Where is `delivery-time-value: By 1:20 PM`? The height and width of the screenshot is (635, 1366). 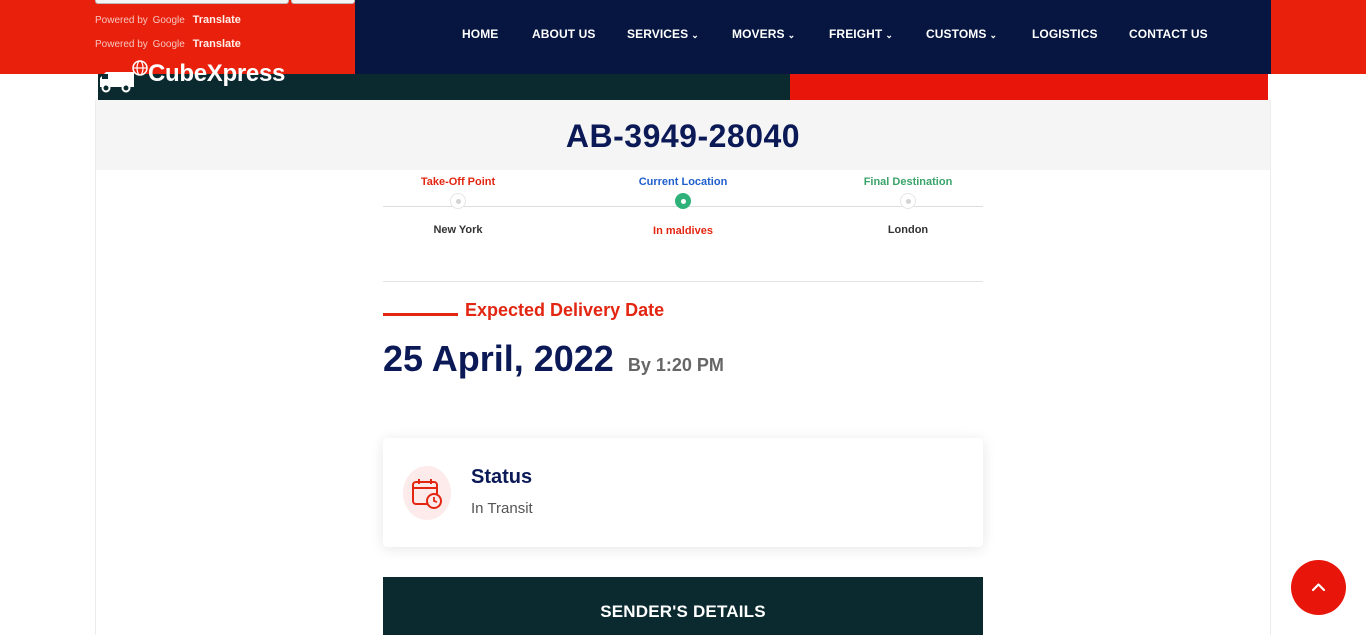 delivery-time-value: By 1:20 PM is located at coordinates (675, 365).